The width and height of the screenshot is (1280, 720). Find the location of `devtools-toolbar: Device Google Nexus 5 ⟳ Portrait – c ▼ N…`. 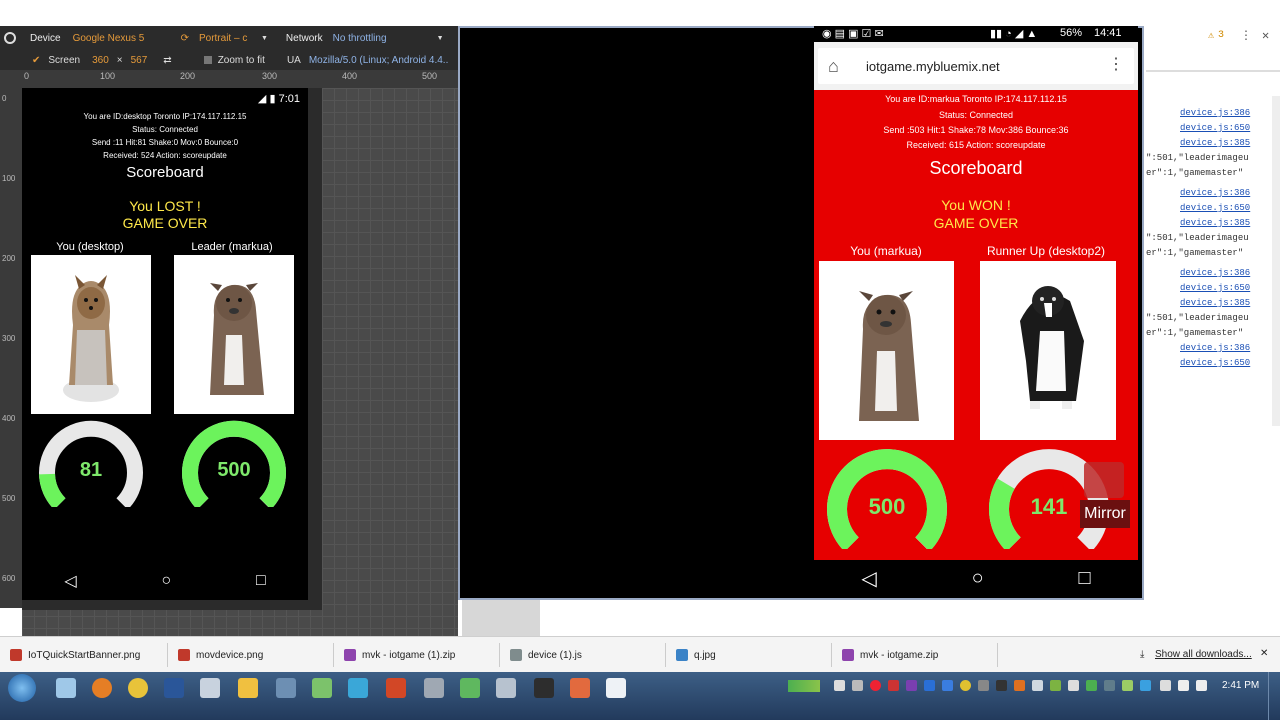

devtools-toolbar: Device Google Nexus 5 ⟳ Portrait – c ▼ N… is located at coordinates (229, 48).